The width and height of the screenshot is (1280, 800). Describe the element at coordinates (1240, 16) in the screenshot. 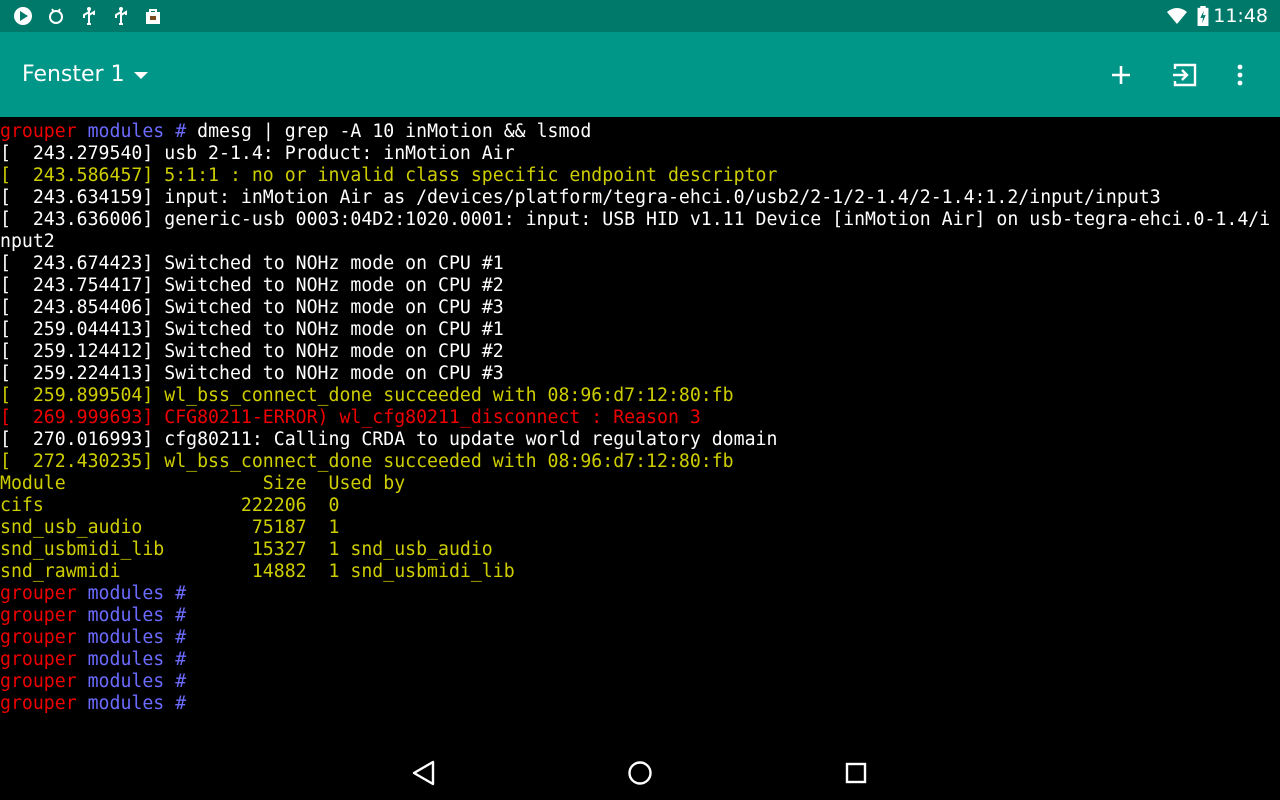

I see `status-time: 11:48` at that location.